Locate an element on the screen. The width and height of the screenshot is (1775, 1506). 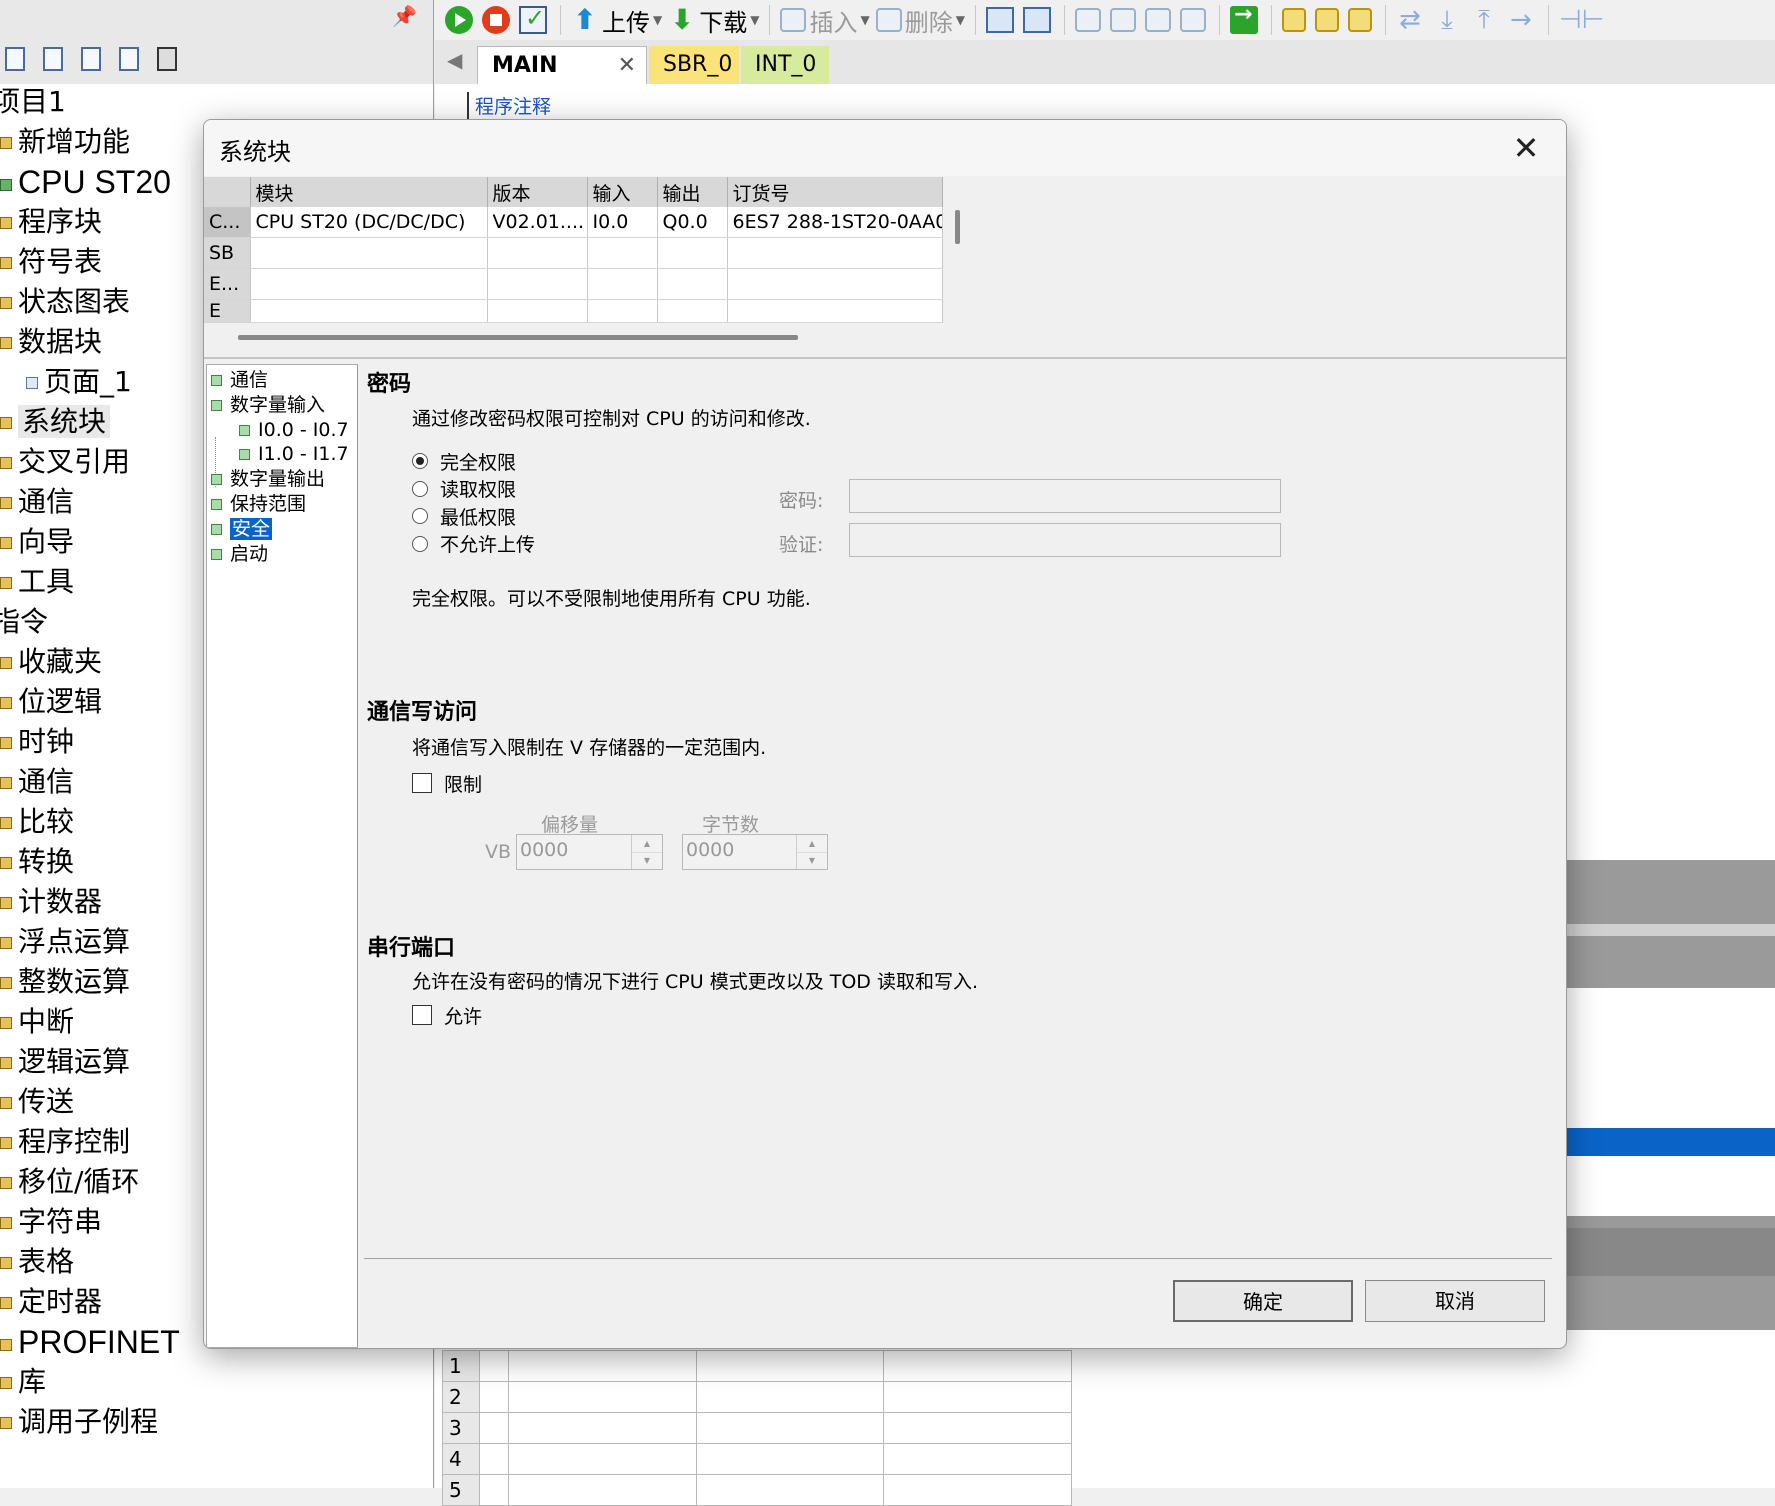
table-row: 5 is located at coordinates (757, 1490).